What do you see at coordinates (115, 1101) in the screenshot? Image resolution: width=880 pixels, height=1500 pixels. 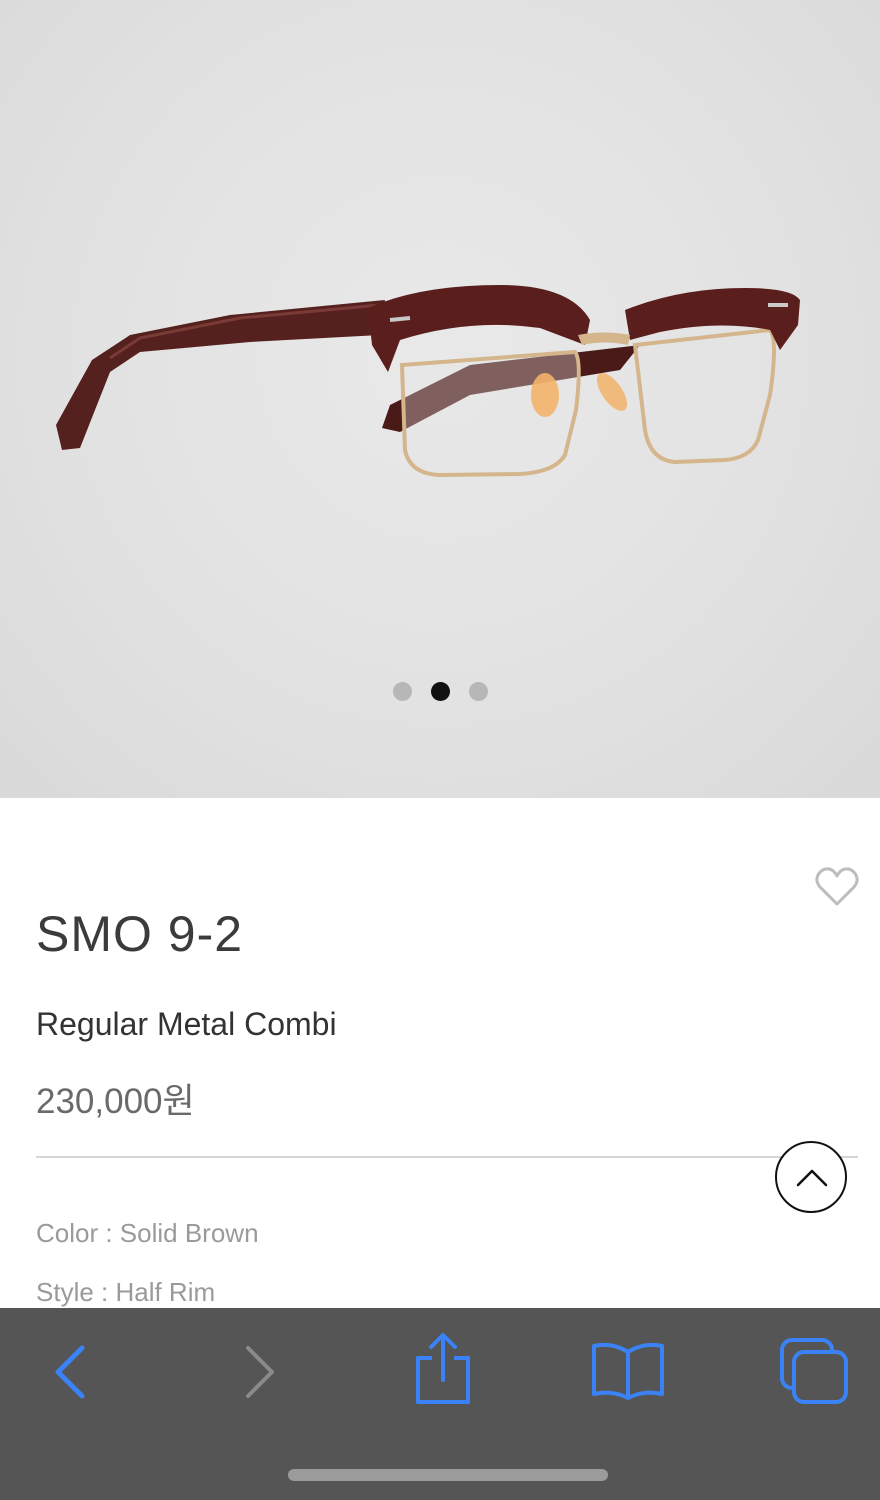 I see `product-price: 230,000원` at bounding box center [115, 1101].